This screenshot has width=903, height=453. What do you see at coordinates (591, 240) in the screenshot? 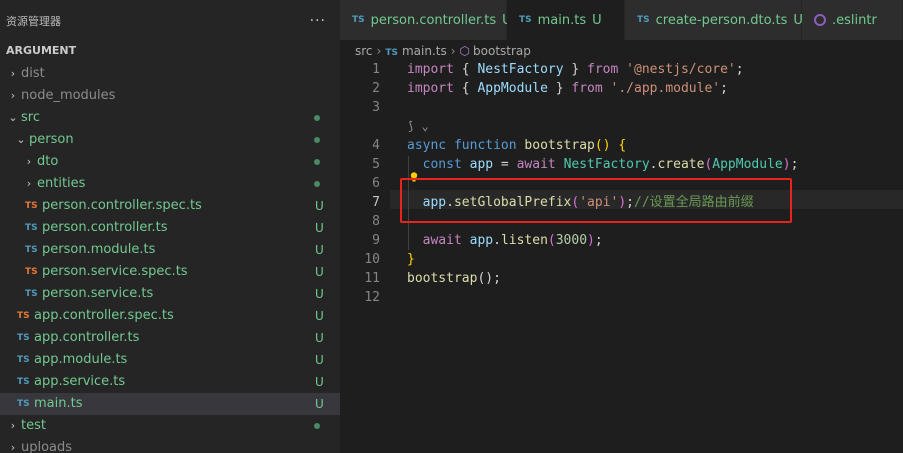
I see `code-token: )` at bounding box center [591, 240].